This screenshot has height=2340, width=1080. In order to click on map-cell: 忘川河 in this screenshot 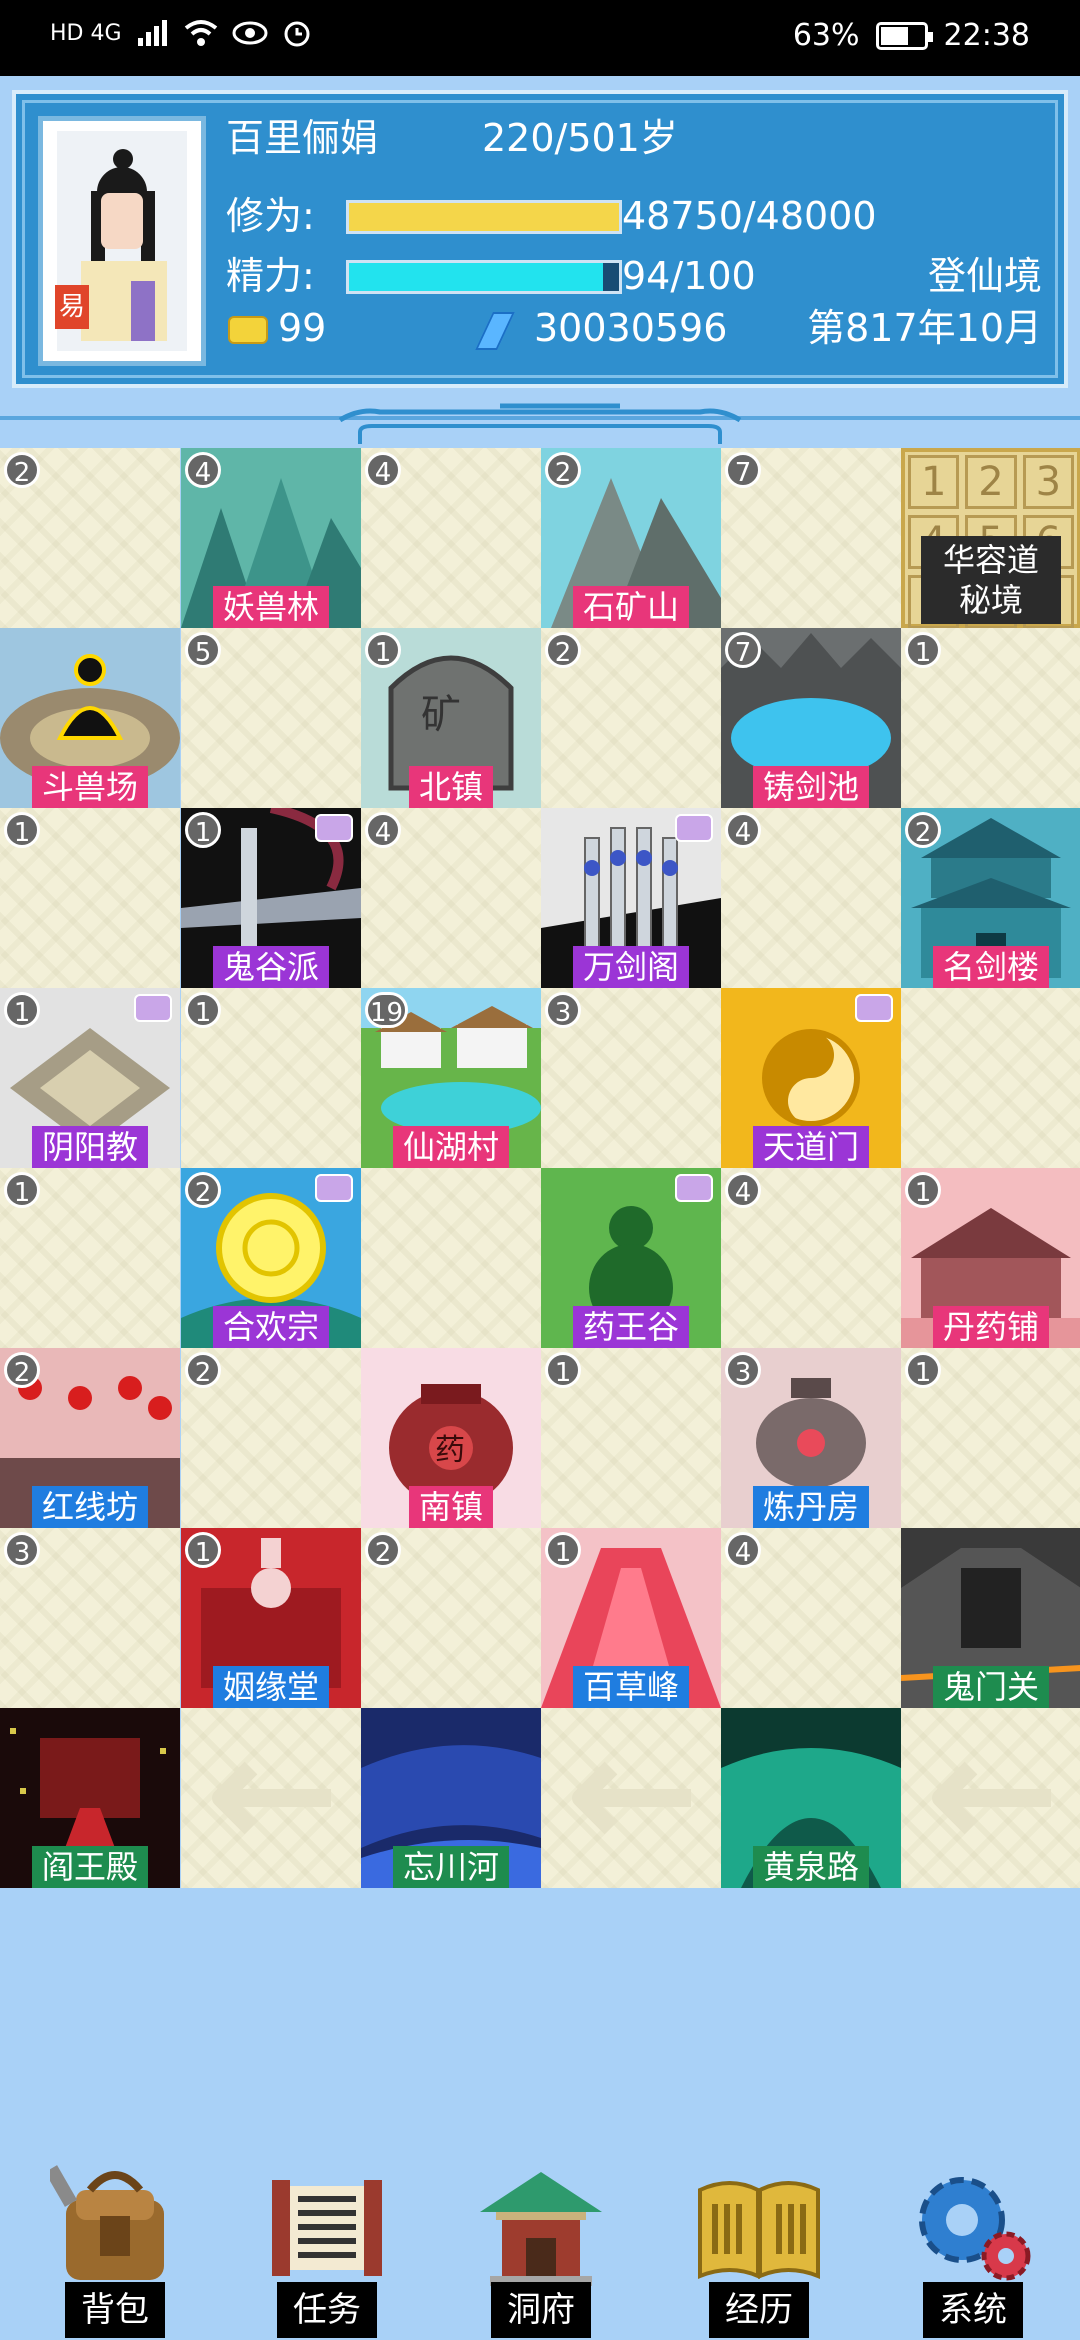, I will do `click(451, 1798)`.